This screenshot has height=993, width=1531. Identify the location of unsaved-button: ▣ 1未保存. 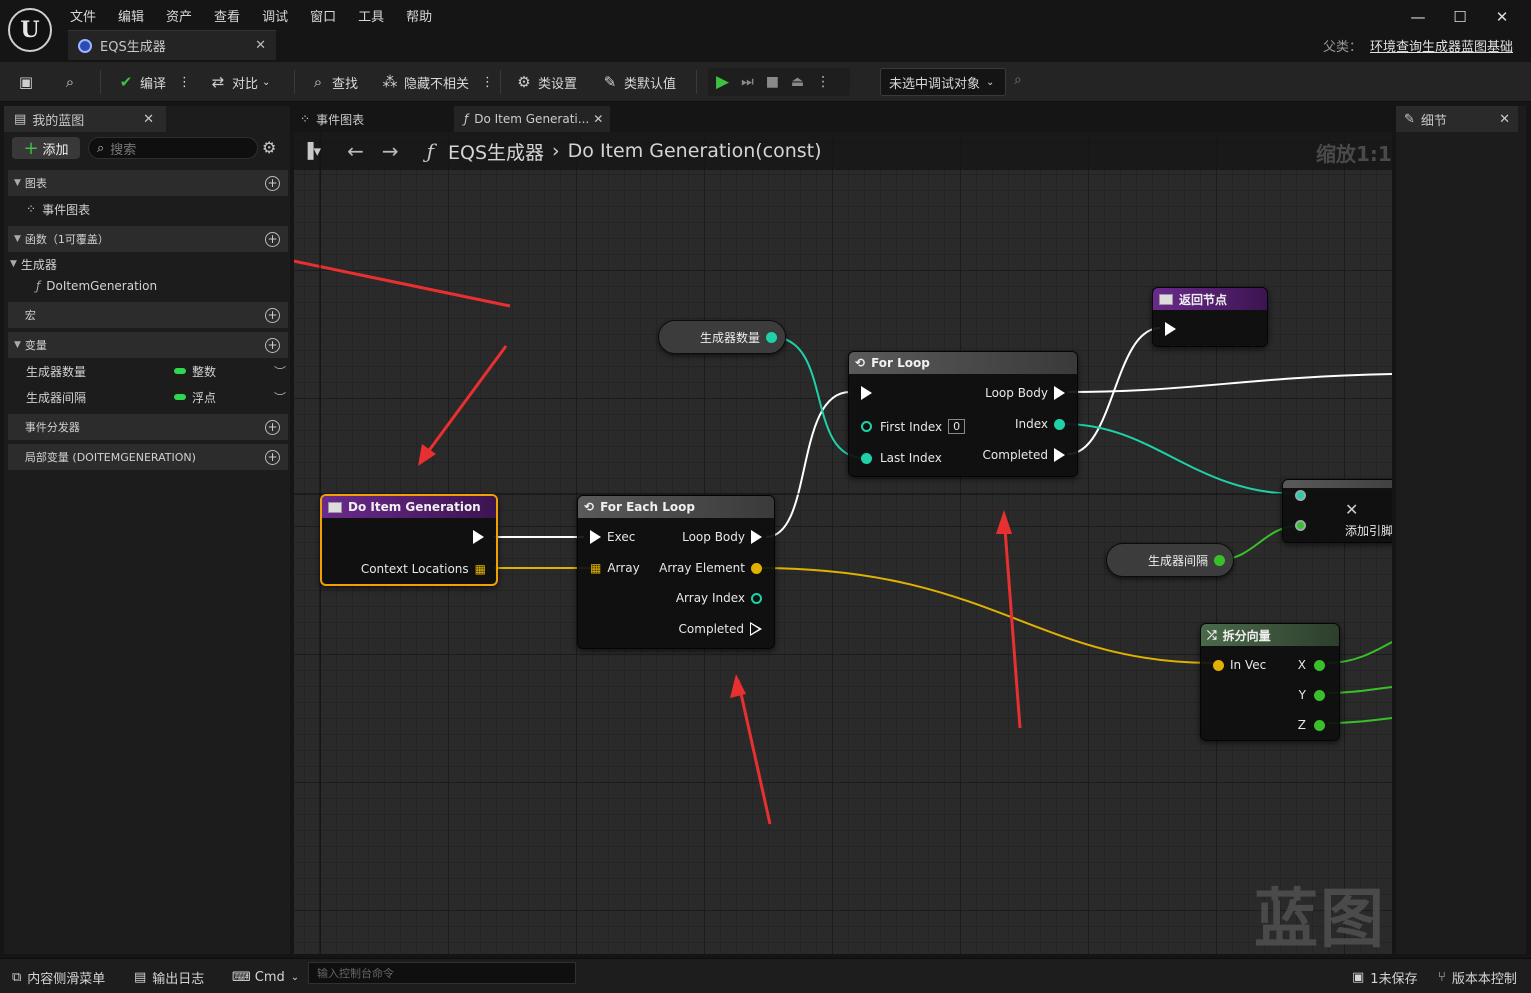
(1385, 977).